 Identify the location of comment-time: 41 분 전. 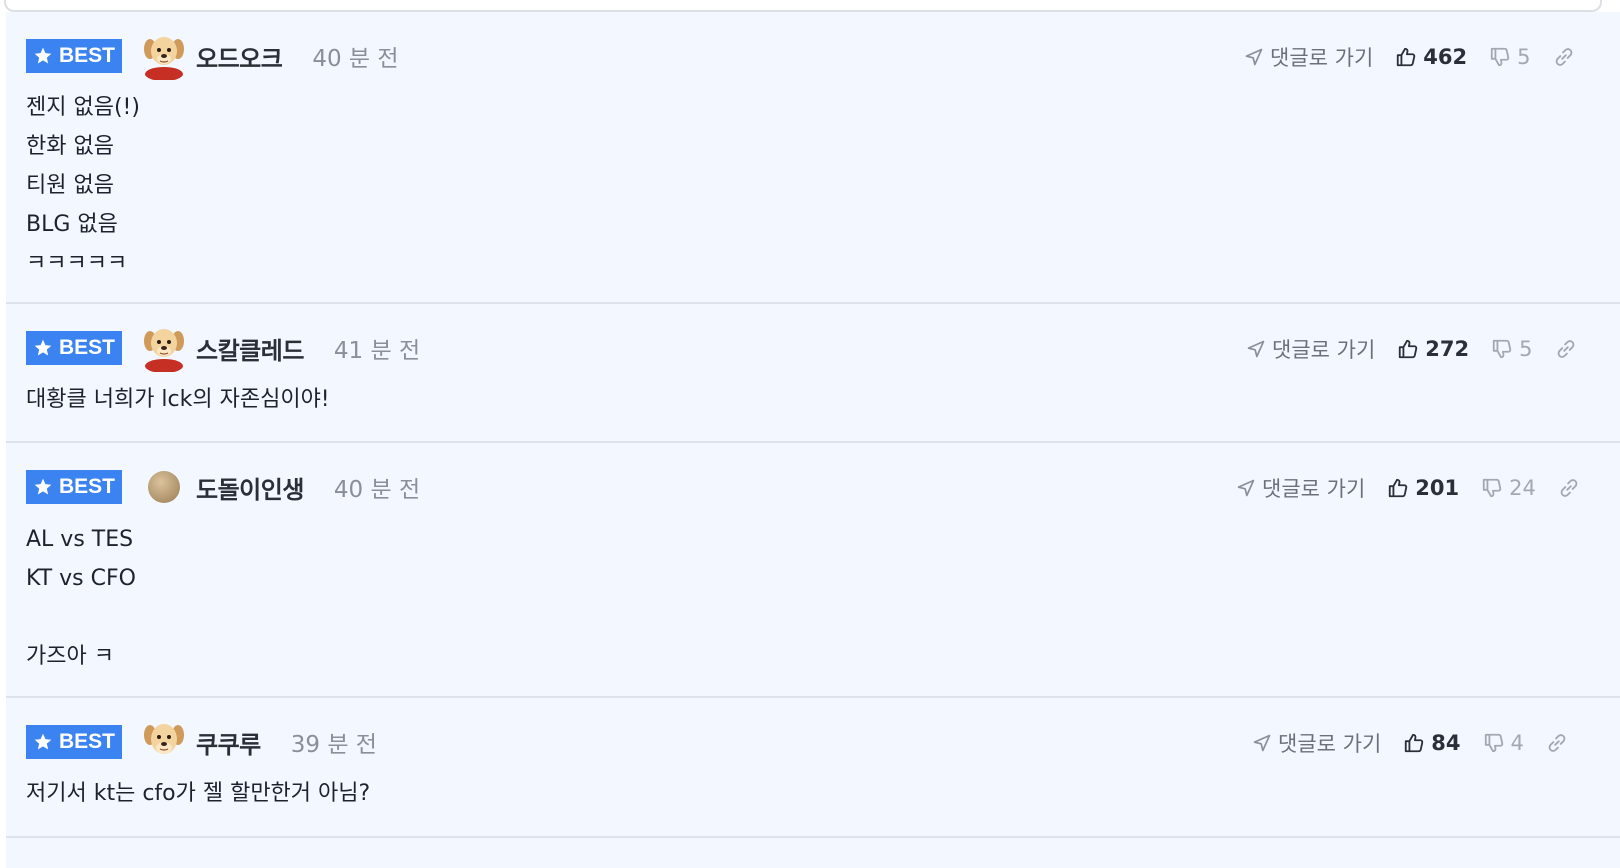
(377, 351).